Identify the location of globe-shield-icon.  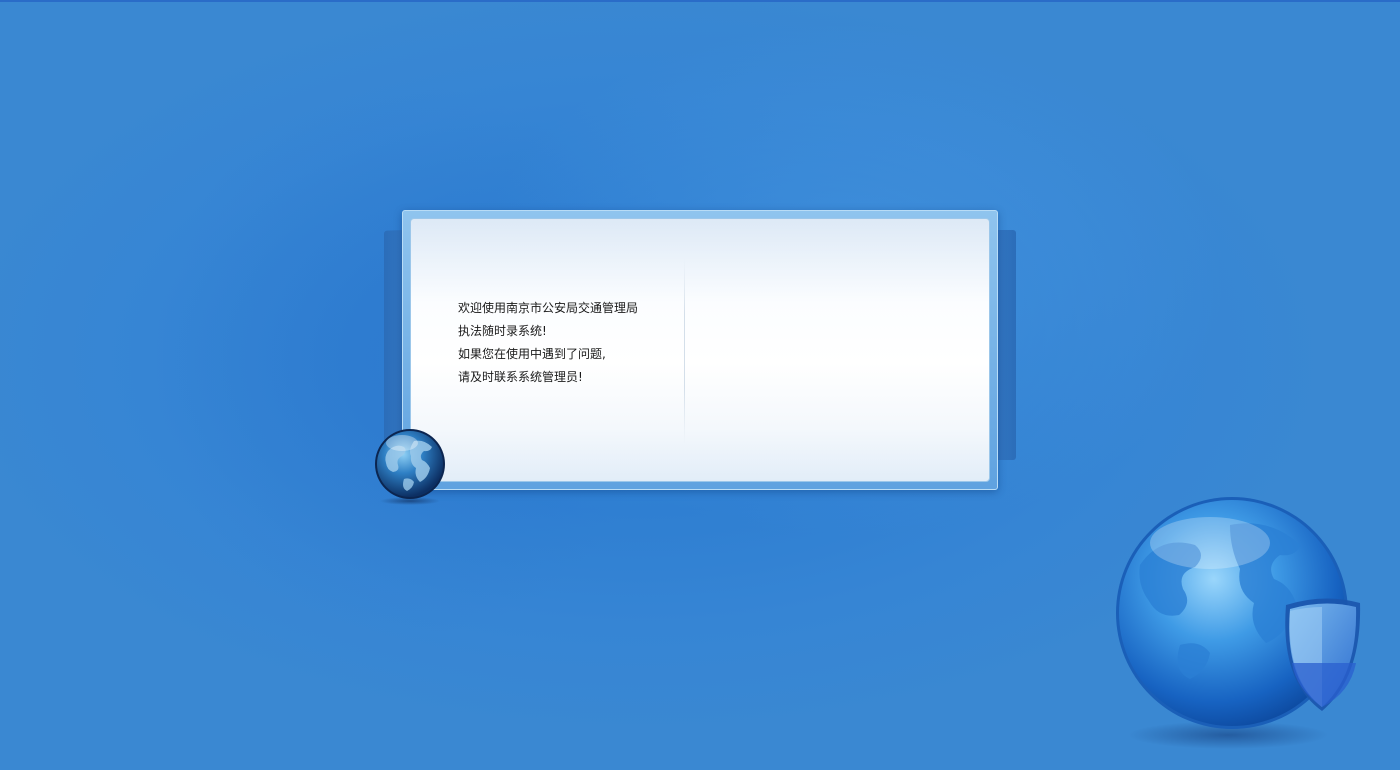
(1238, 623).